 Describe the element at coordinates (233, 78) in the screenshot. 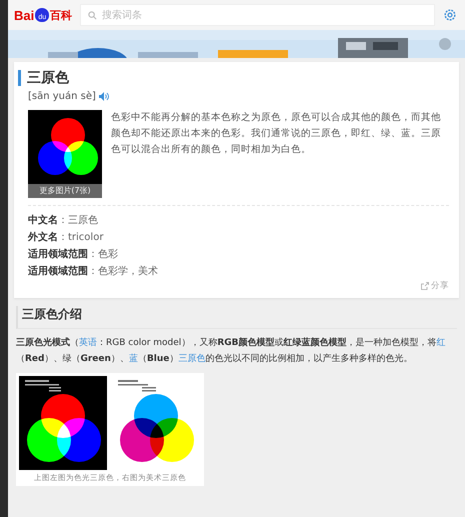

I see `entry-title: 三原色` at that location.